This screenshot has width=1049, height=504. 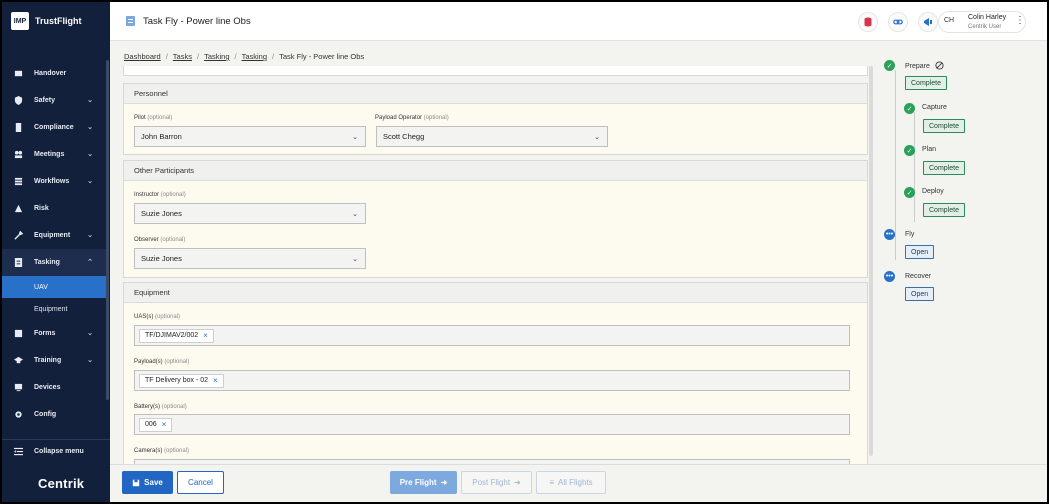 What do you see at coordinates (18, 262) in the screenshot?
I see `tasking-icon` at bounding box center [18, 262].